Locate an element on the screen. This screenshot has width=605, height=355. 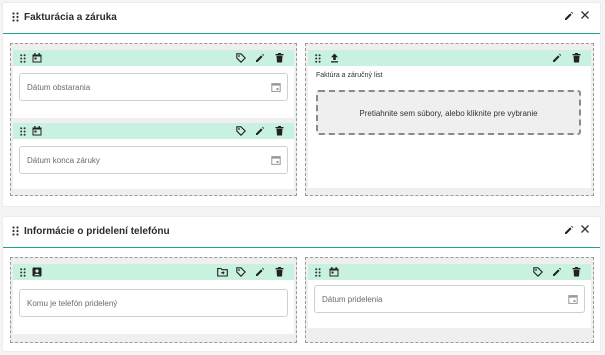
input-placeholder: Komu je telefón pridelený is located at coordinates (72, 303).